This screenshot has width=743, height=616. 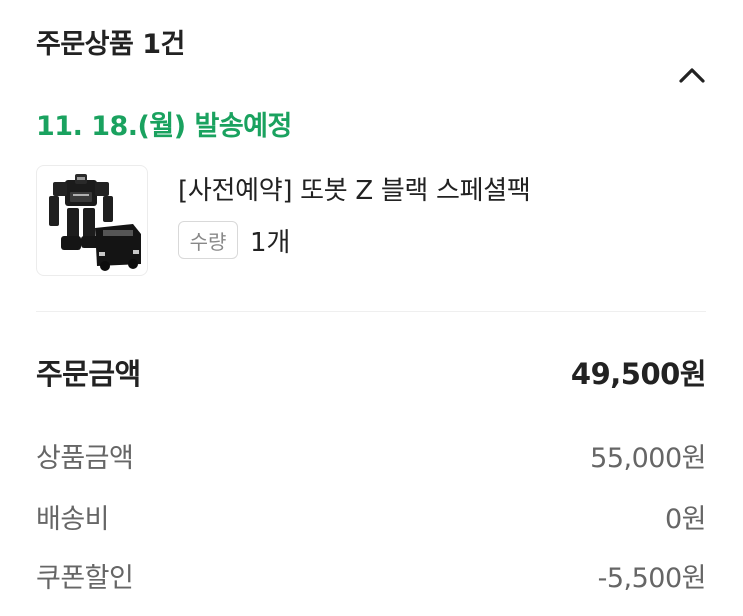 What do you see at coordinates (110, 44) in the screenshot?
I see `order-items-title: 주문상품 1건` at bounding box center [110, 44].